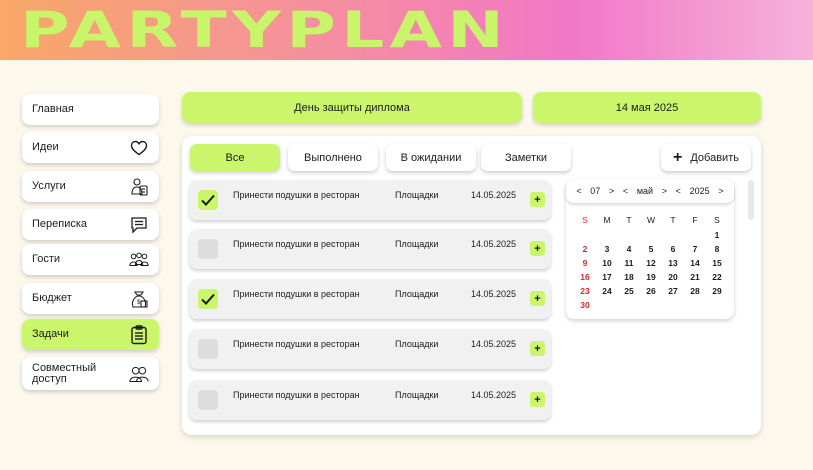 This screenshot has height=470, width=813. What do you see at coordinates (629, 291) in the screenshot?
I see `calendar-day: 25` at bounding box center [629, 291].